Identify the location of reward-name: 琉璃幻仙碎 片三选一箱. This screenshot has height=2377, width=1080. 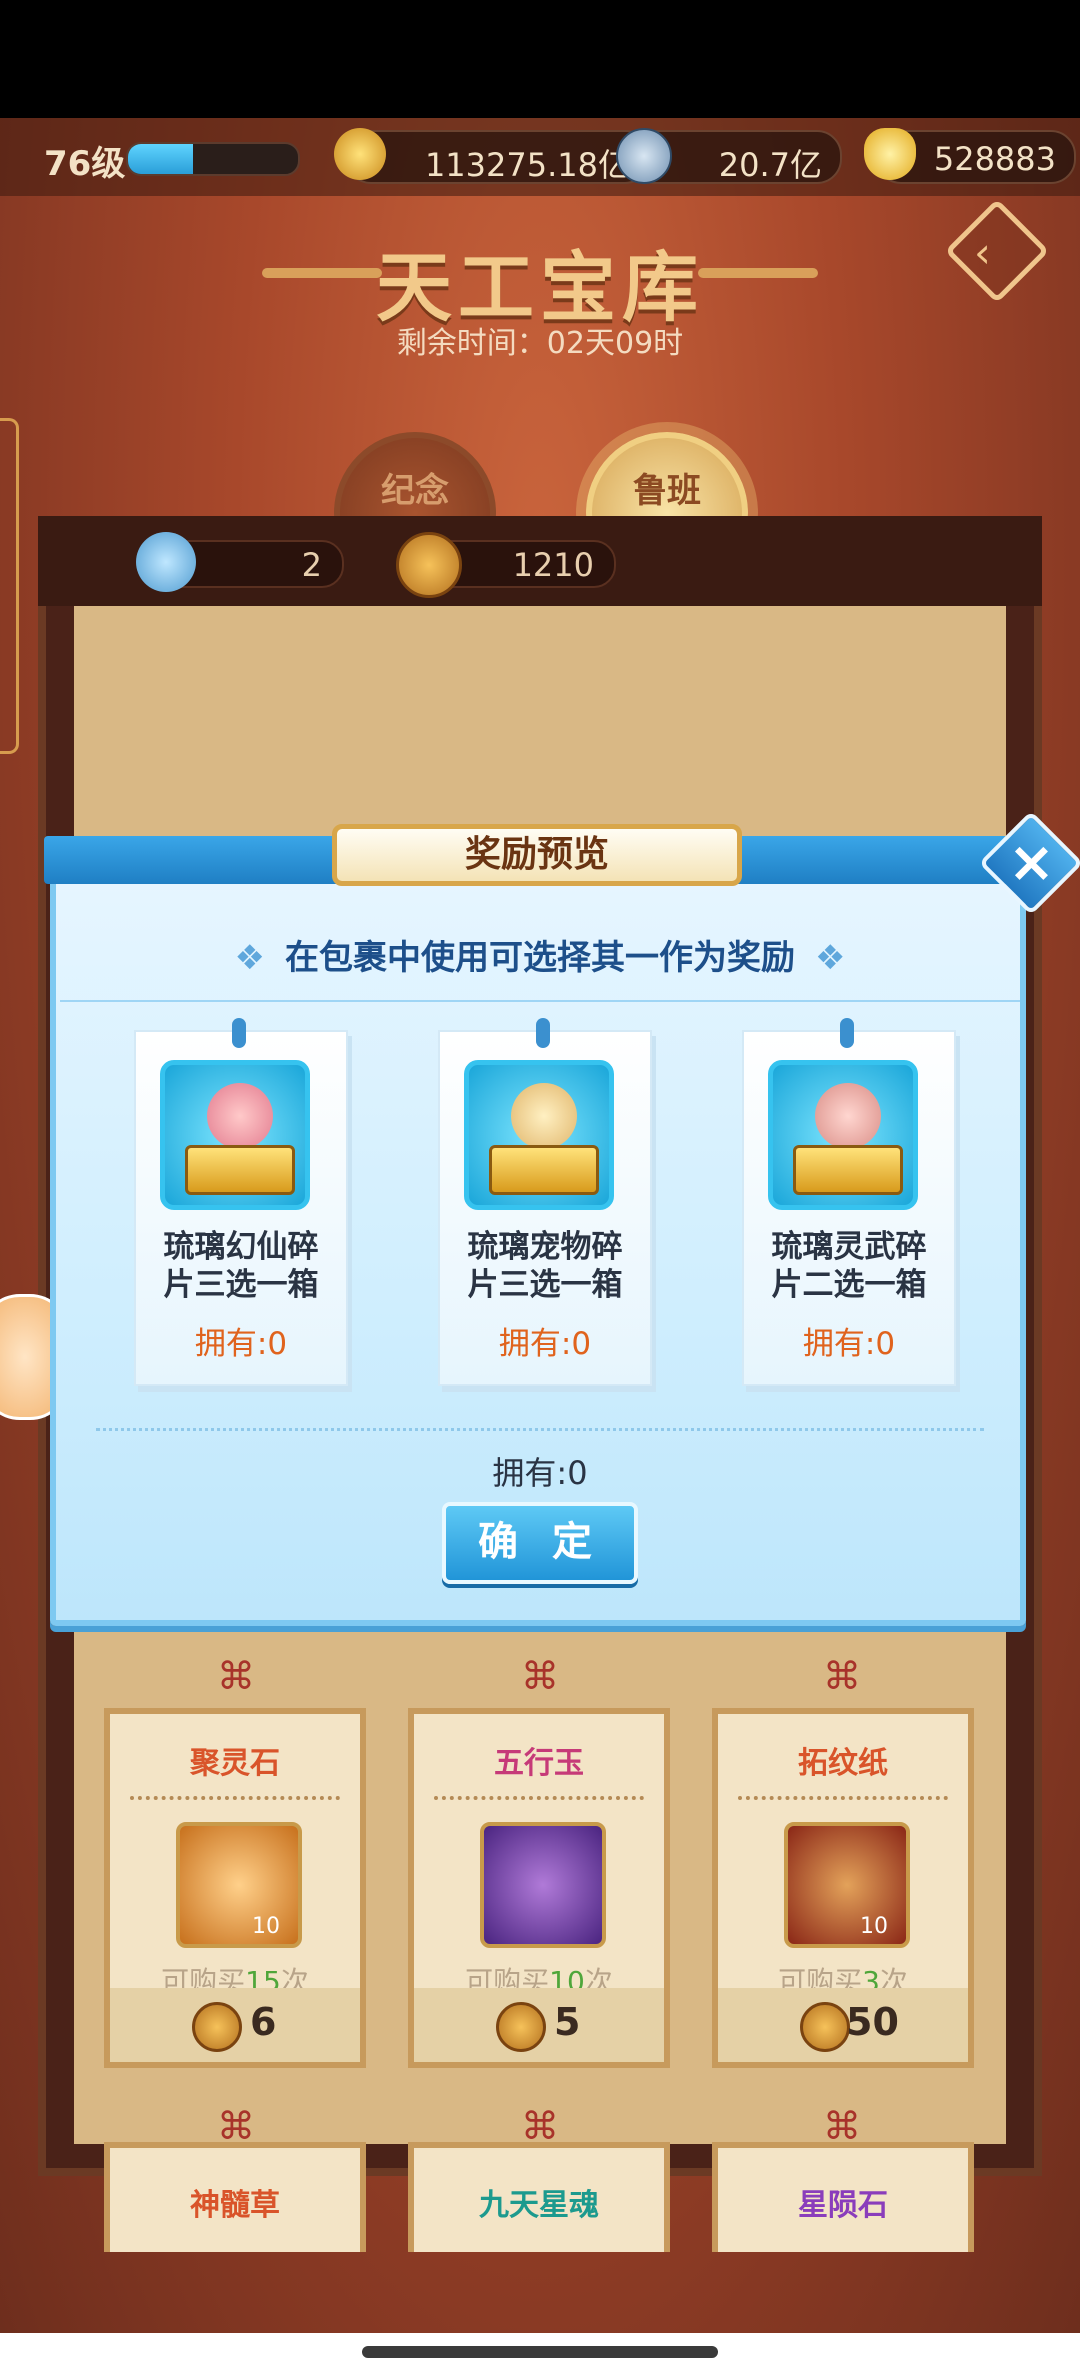
(241, 1266).